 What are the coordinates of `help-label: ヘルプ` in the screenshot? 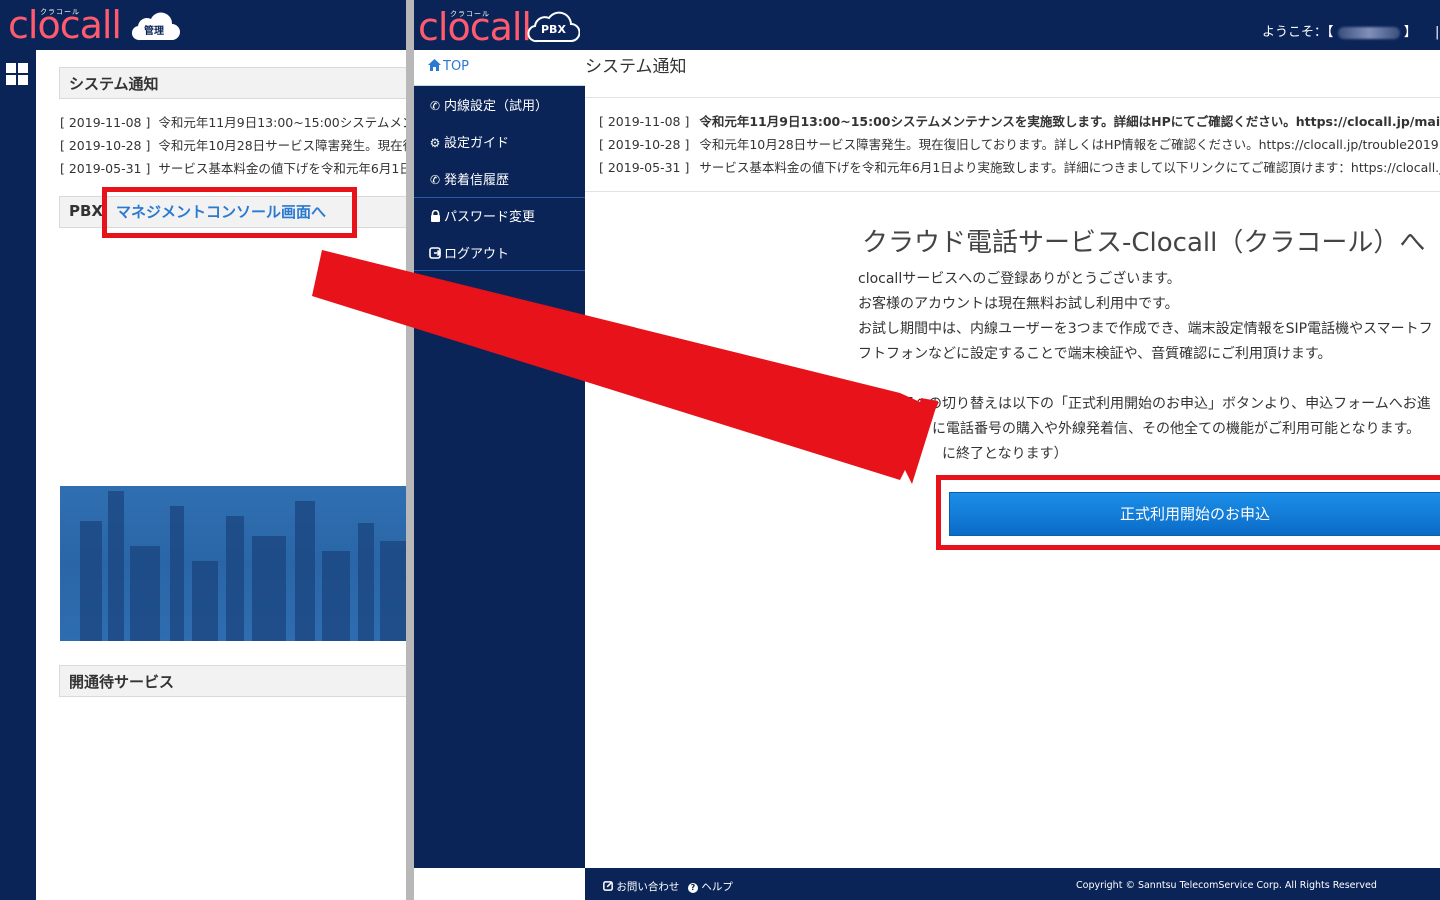 It's located at (717, 887).